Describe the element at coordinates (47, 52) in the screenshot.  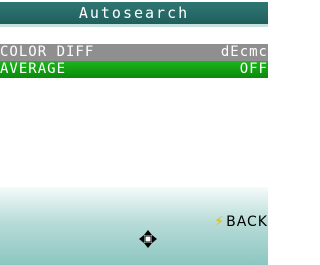
I see `menu-item-label: COLOR DIFF` at that location.